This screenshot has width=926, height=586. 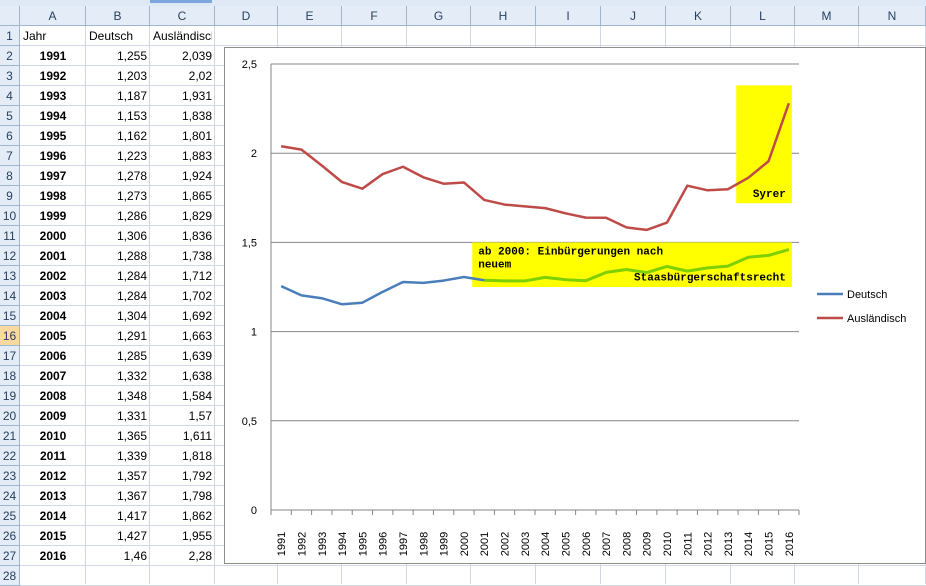 What do you see at coordinates (182, 256) in the screenshot?
I see `data-cell: 1,738` at bounding box center [182, 256].